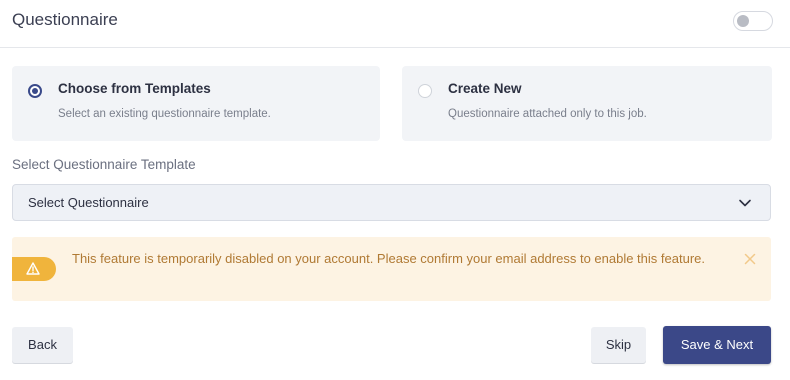 This screenshot has width=790, height=380. I want to click on toggle-knob, so click(743, 21).